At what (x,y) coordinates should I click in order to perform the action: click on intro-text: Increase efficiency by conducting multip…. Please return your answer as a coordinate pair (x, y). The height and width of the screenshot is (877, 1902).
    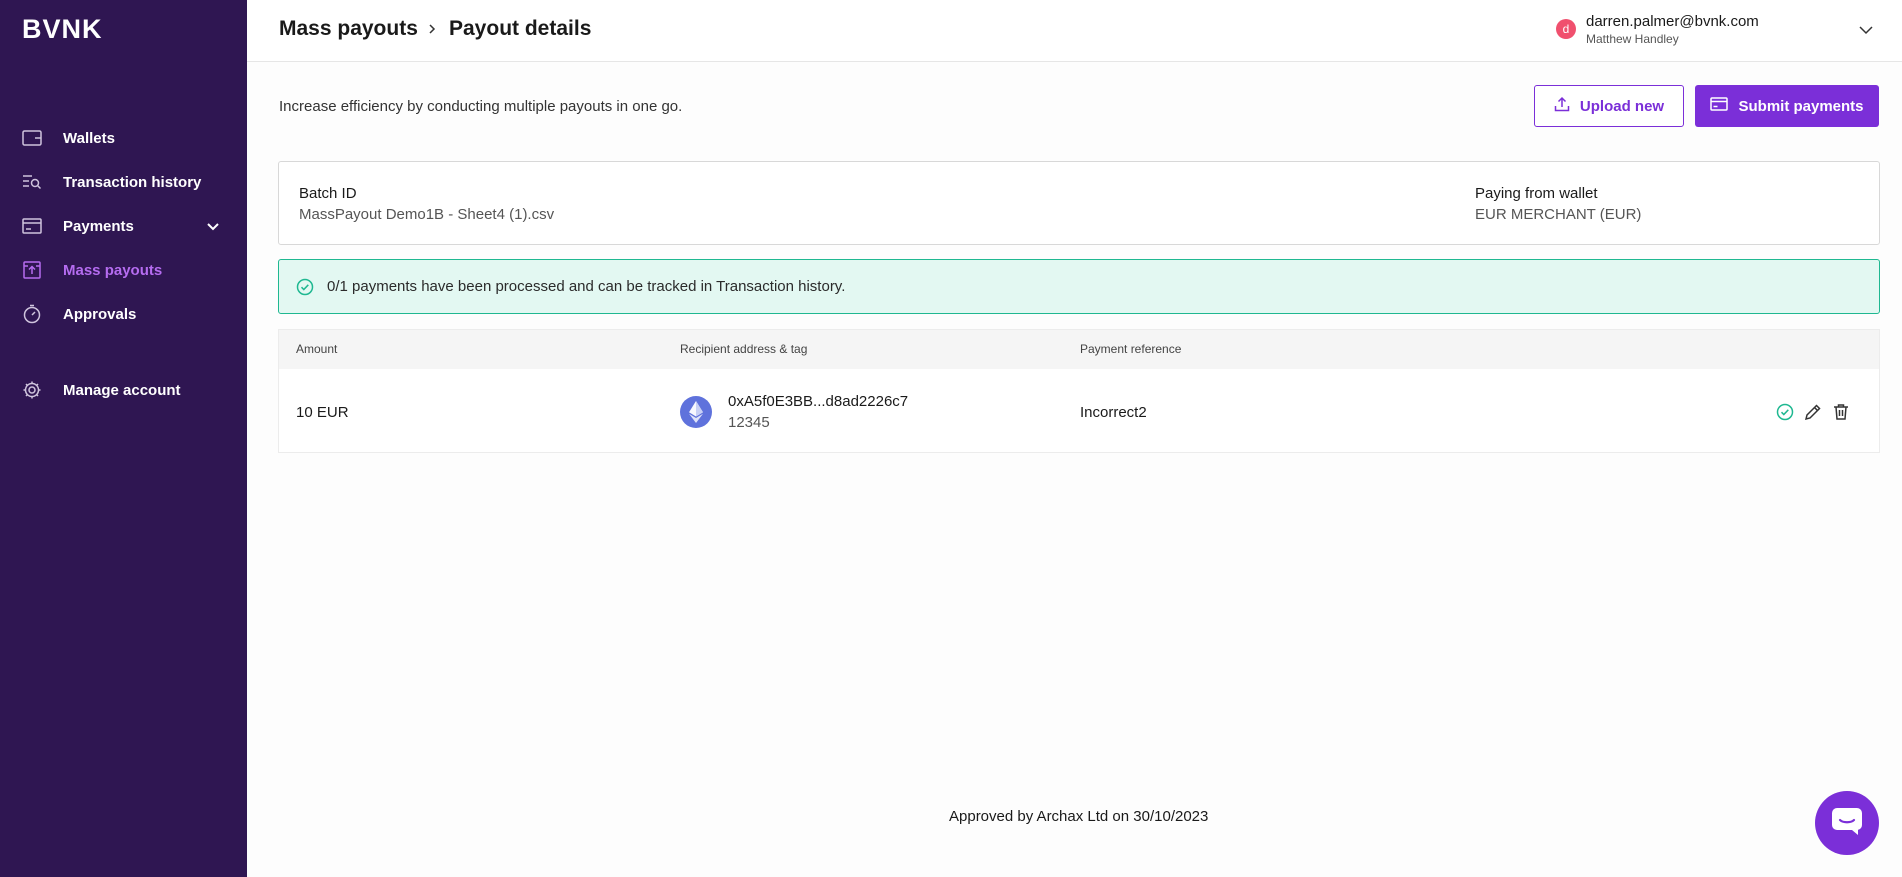
    Looking at the image, I should click on (481, 106).